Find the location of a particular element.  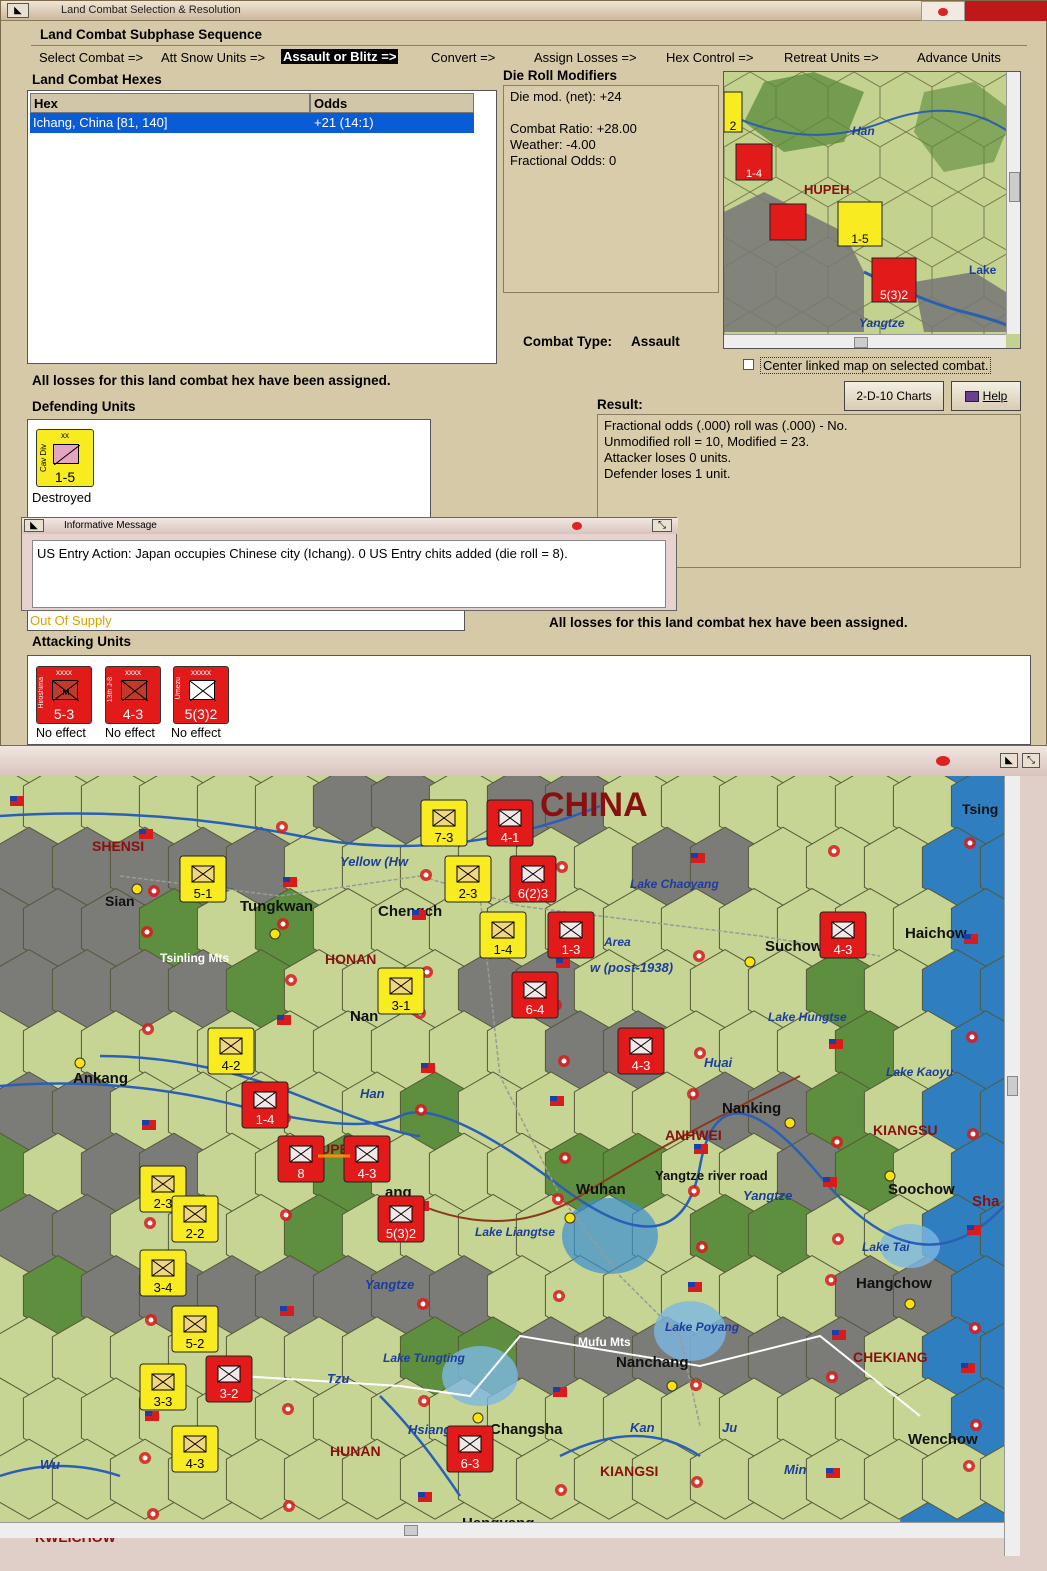

map-unit-counter: 8 is located at coordinates (301, 1159).